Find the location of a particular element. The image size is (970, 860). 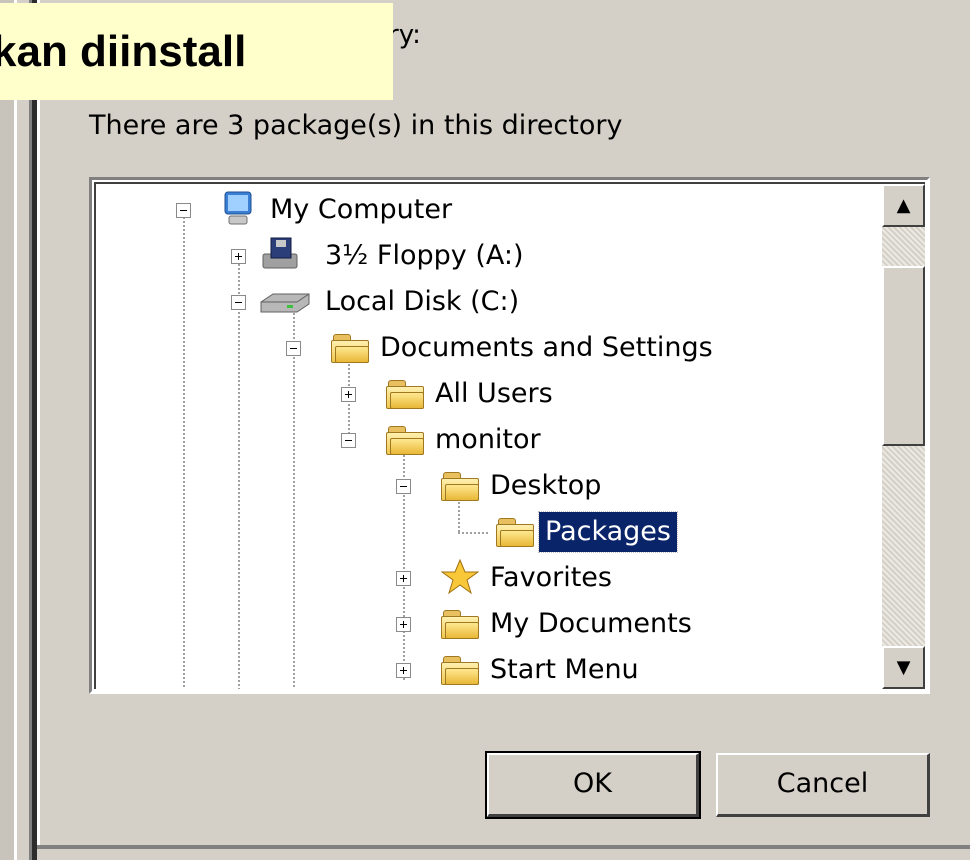

arrow-down-icon: ▼ is located at coordinates (903, 667).